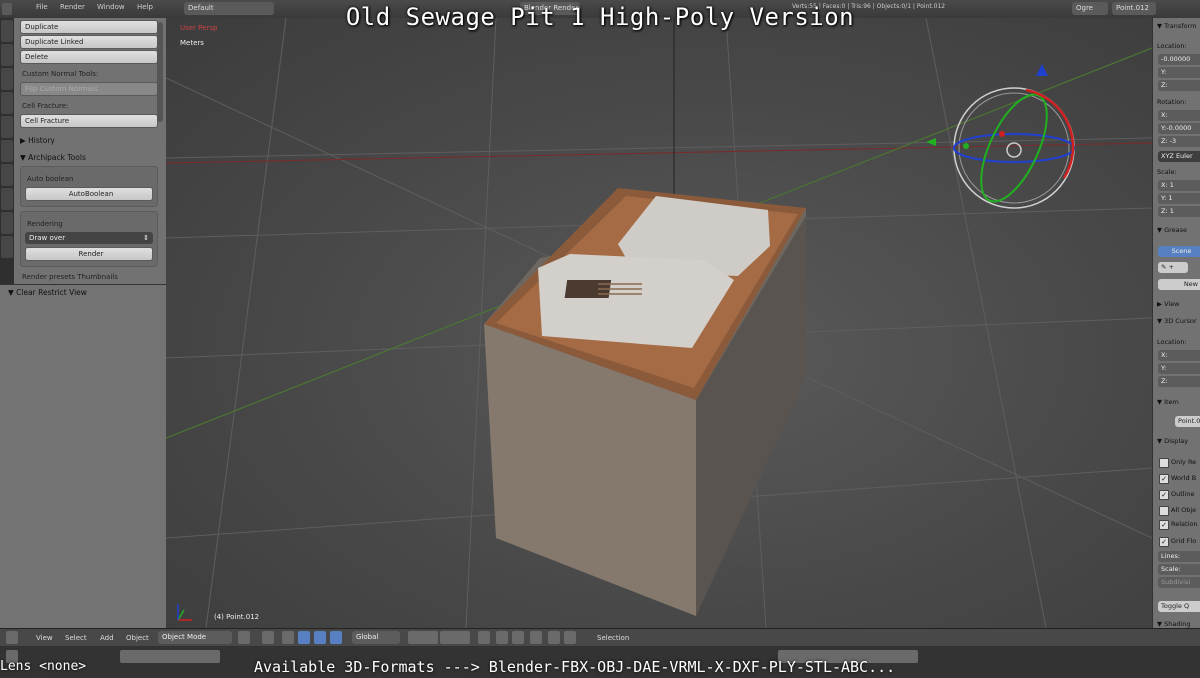 The image size is (1200, 678). I want to click on units-label: Meters, so click(192, 43).